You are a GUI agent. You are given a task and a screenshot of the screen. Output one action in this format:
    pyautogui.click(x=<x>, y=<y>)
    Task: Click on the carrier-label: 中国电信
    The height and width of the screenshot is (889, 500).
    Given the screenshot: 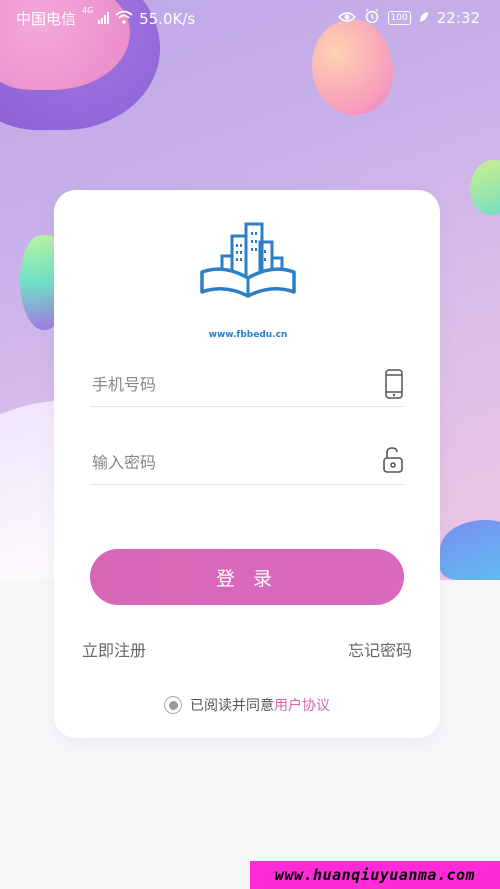 What is the action you would take?
    pyautogui.click(x=46, y=19)
    